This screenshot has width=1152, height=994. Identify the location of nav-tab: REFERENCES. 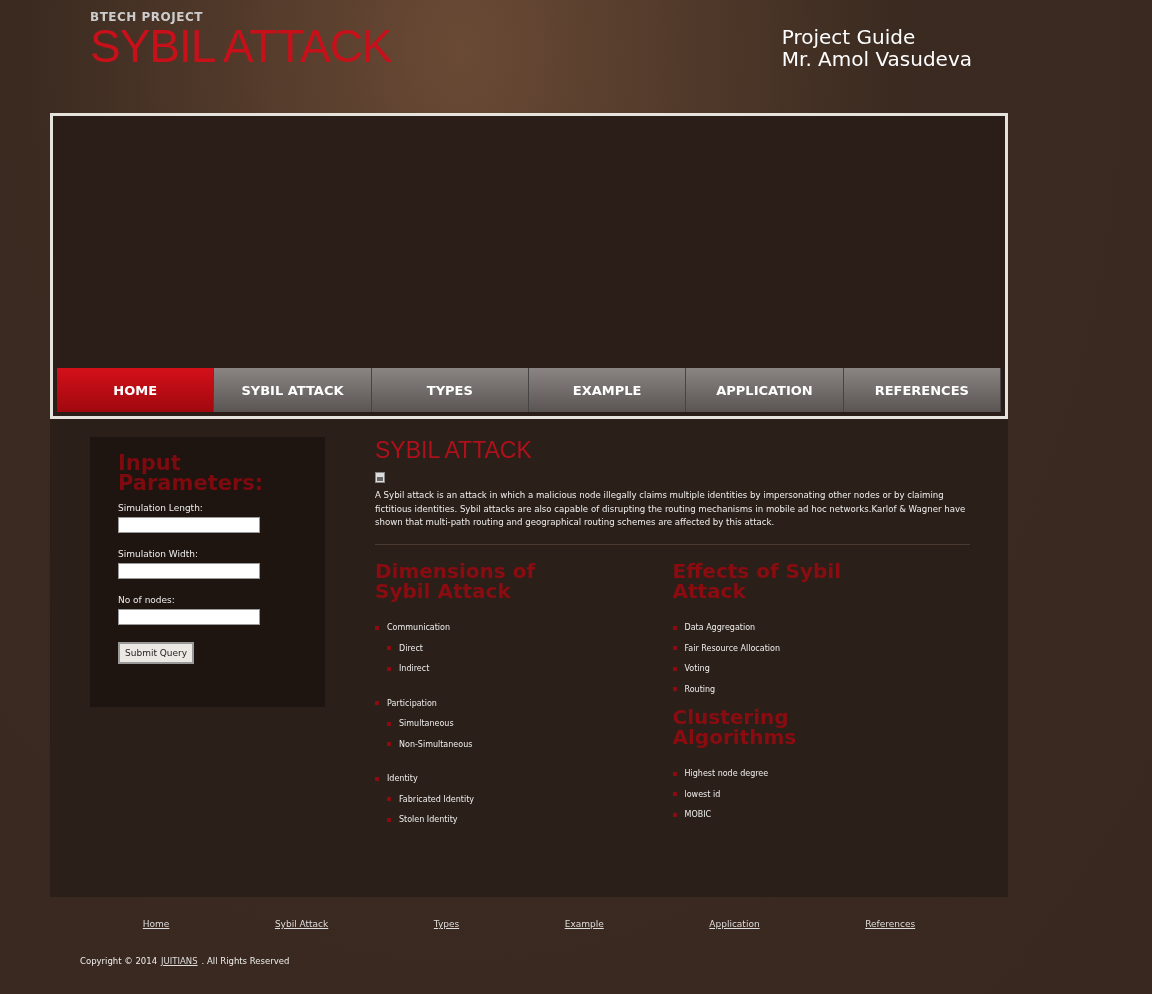
(922, 390).